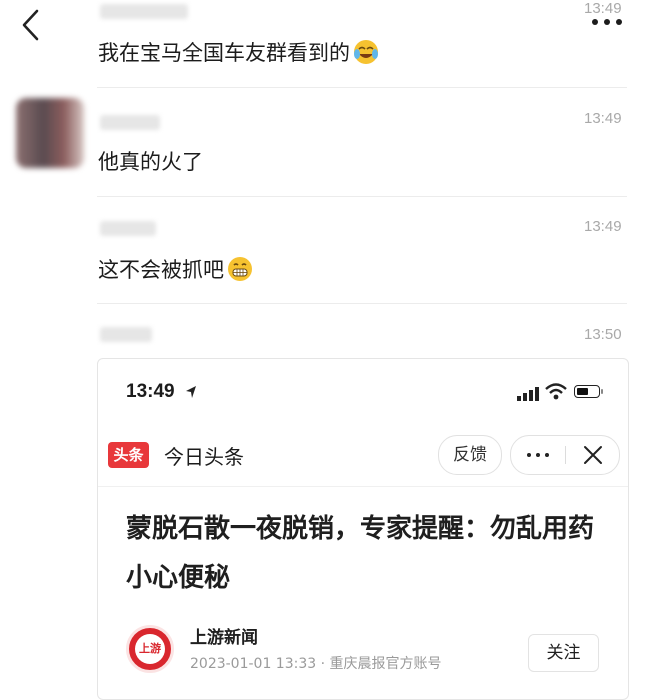 The height and width of the screenshot is (700, 660). I want to click on source-logo-text: 上游, so click(150, 648).